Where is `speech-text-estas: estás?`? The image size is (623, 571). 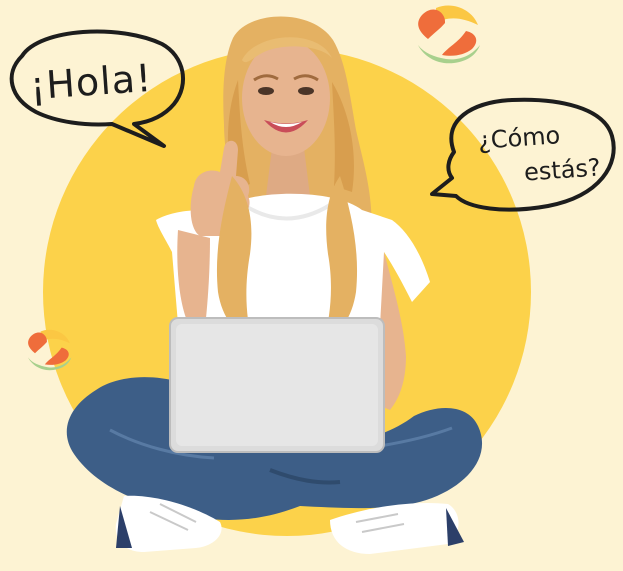
speech-text-estas: estás? is located at coordinates (562, 170).